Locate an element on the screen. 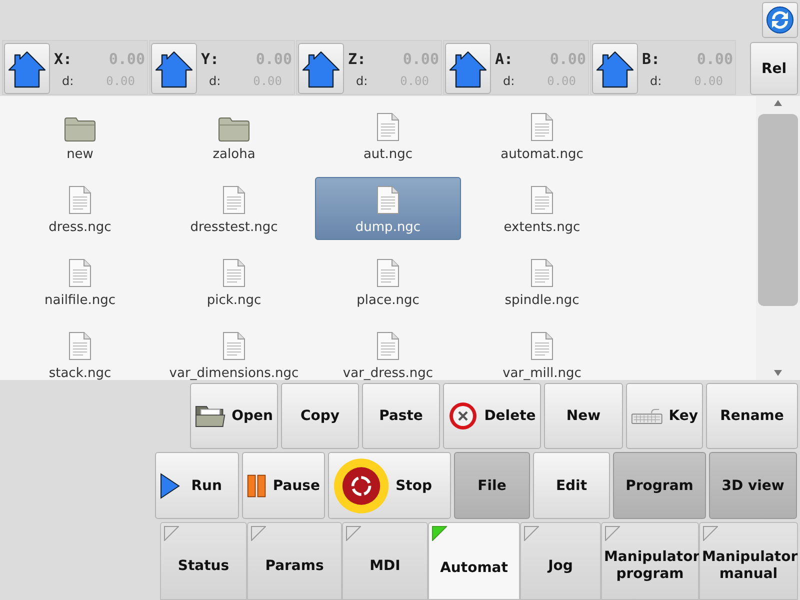 Image resolution: width=800 pixels, height=600 pixels. file-item: dresstest.ngc is located at coordinates (234, 208).